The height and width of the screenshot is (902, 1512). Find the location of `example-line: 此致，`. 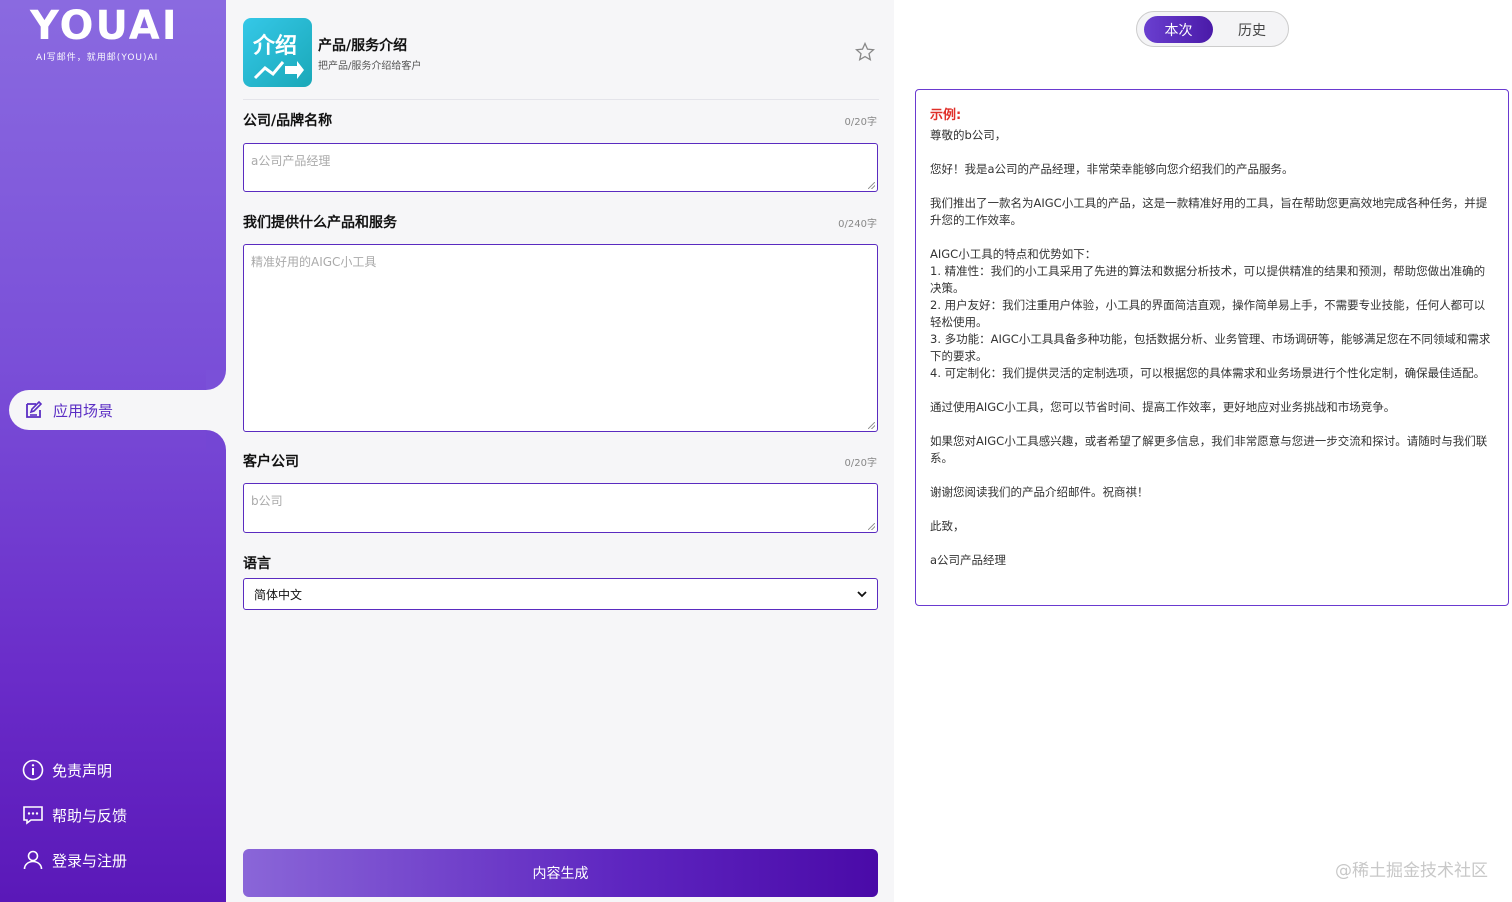

example-line: 此致， is located at coordinates (947, 526).